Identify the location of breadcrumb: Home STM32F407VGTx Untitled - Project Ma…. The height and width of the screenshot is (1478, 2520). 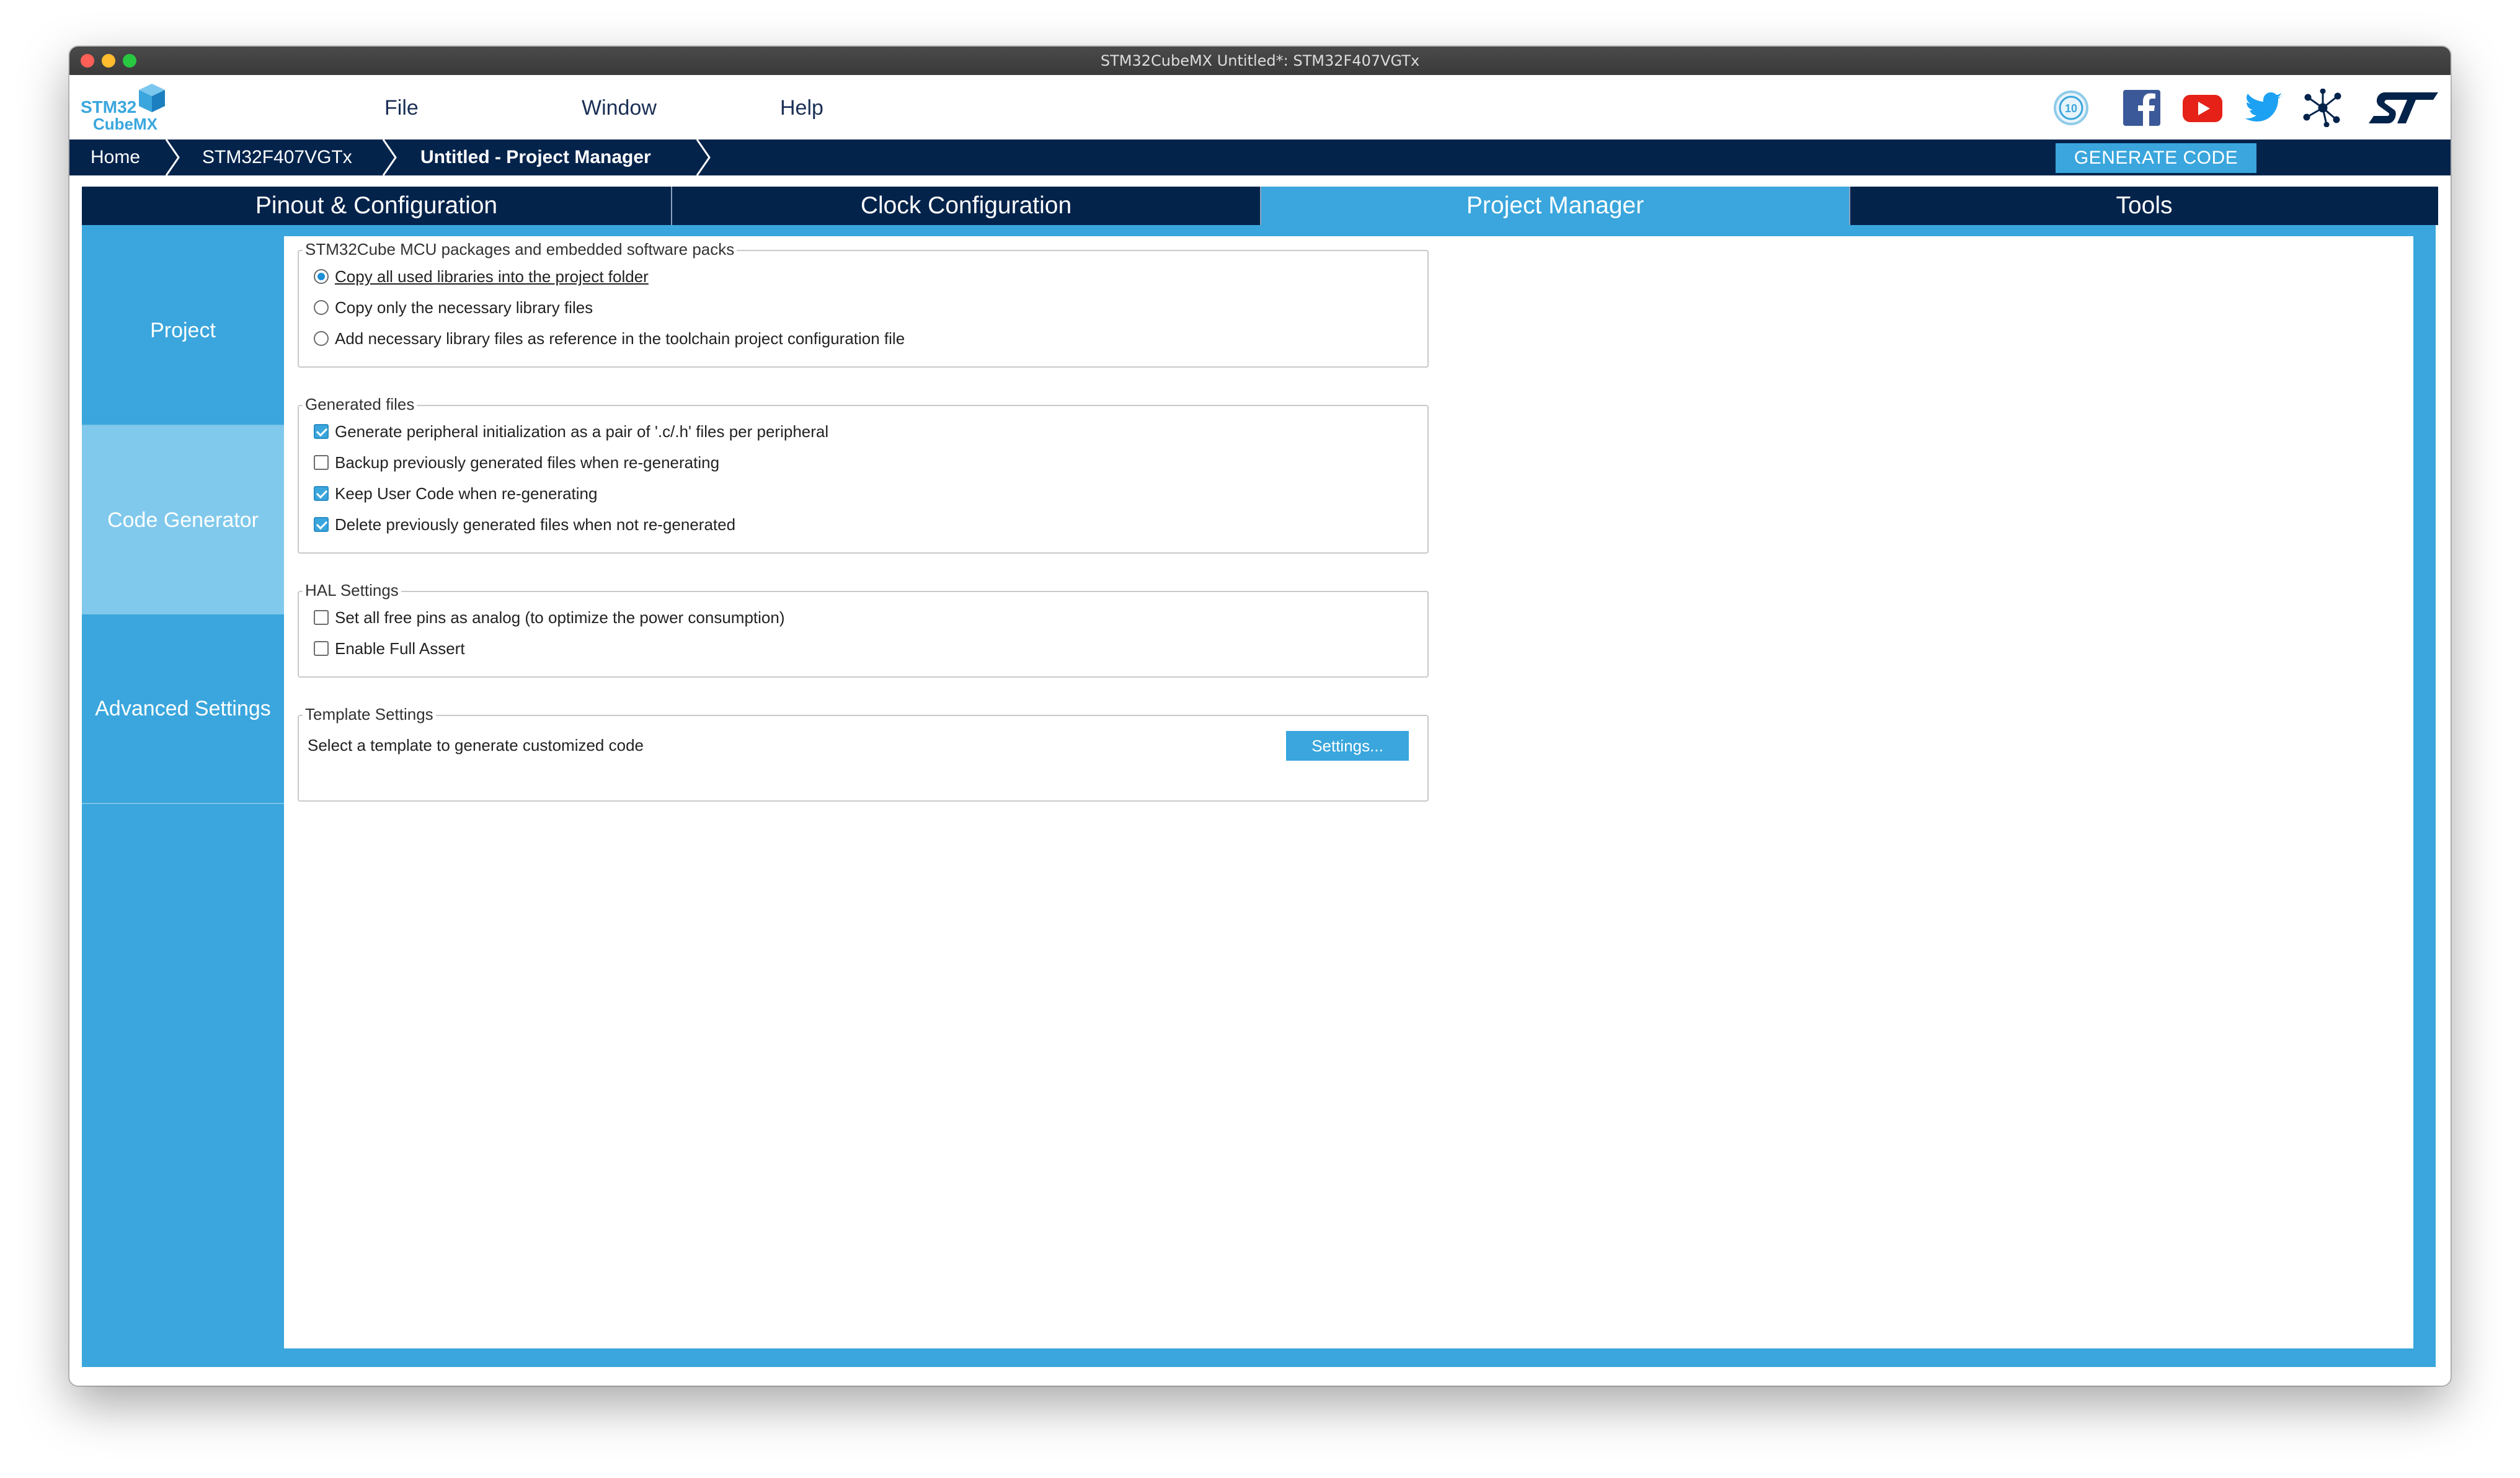
(1260, 157).